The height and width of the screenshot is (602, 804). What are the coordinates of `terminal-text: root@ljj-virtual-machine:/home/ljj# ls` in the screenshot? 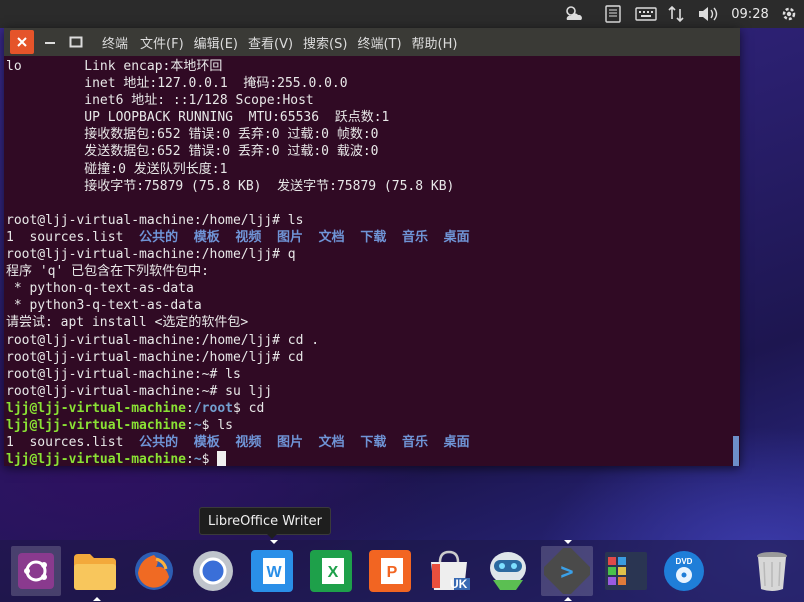 It's located at (155, 220).